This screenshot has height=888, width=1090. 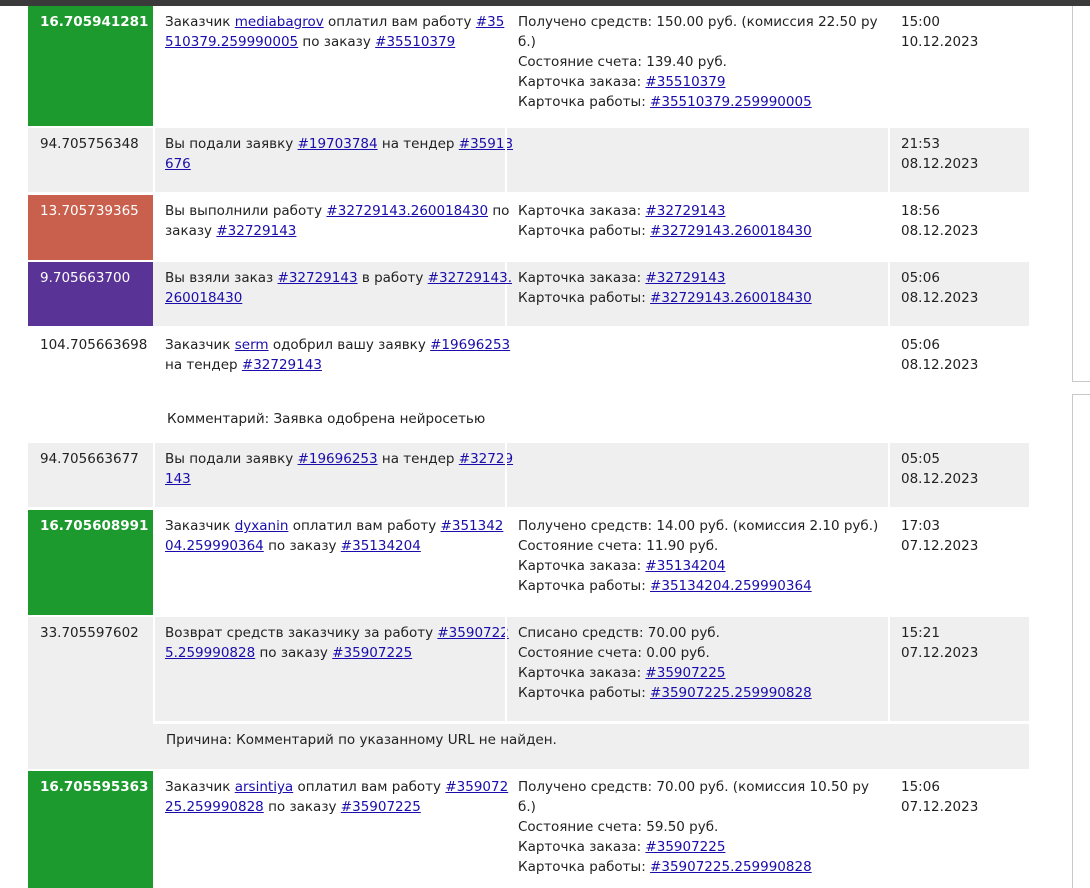 I want to click on link: 510379.259990005, so click(x=231, y=42).